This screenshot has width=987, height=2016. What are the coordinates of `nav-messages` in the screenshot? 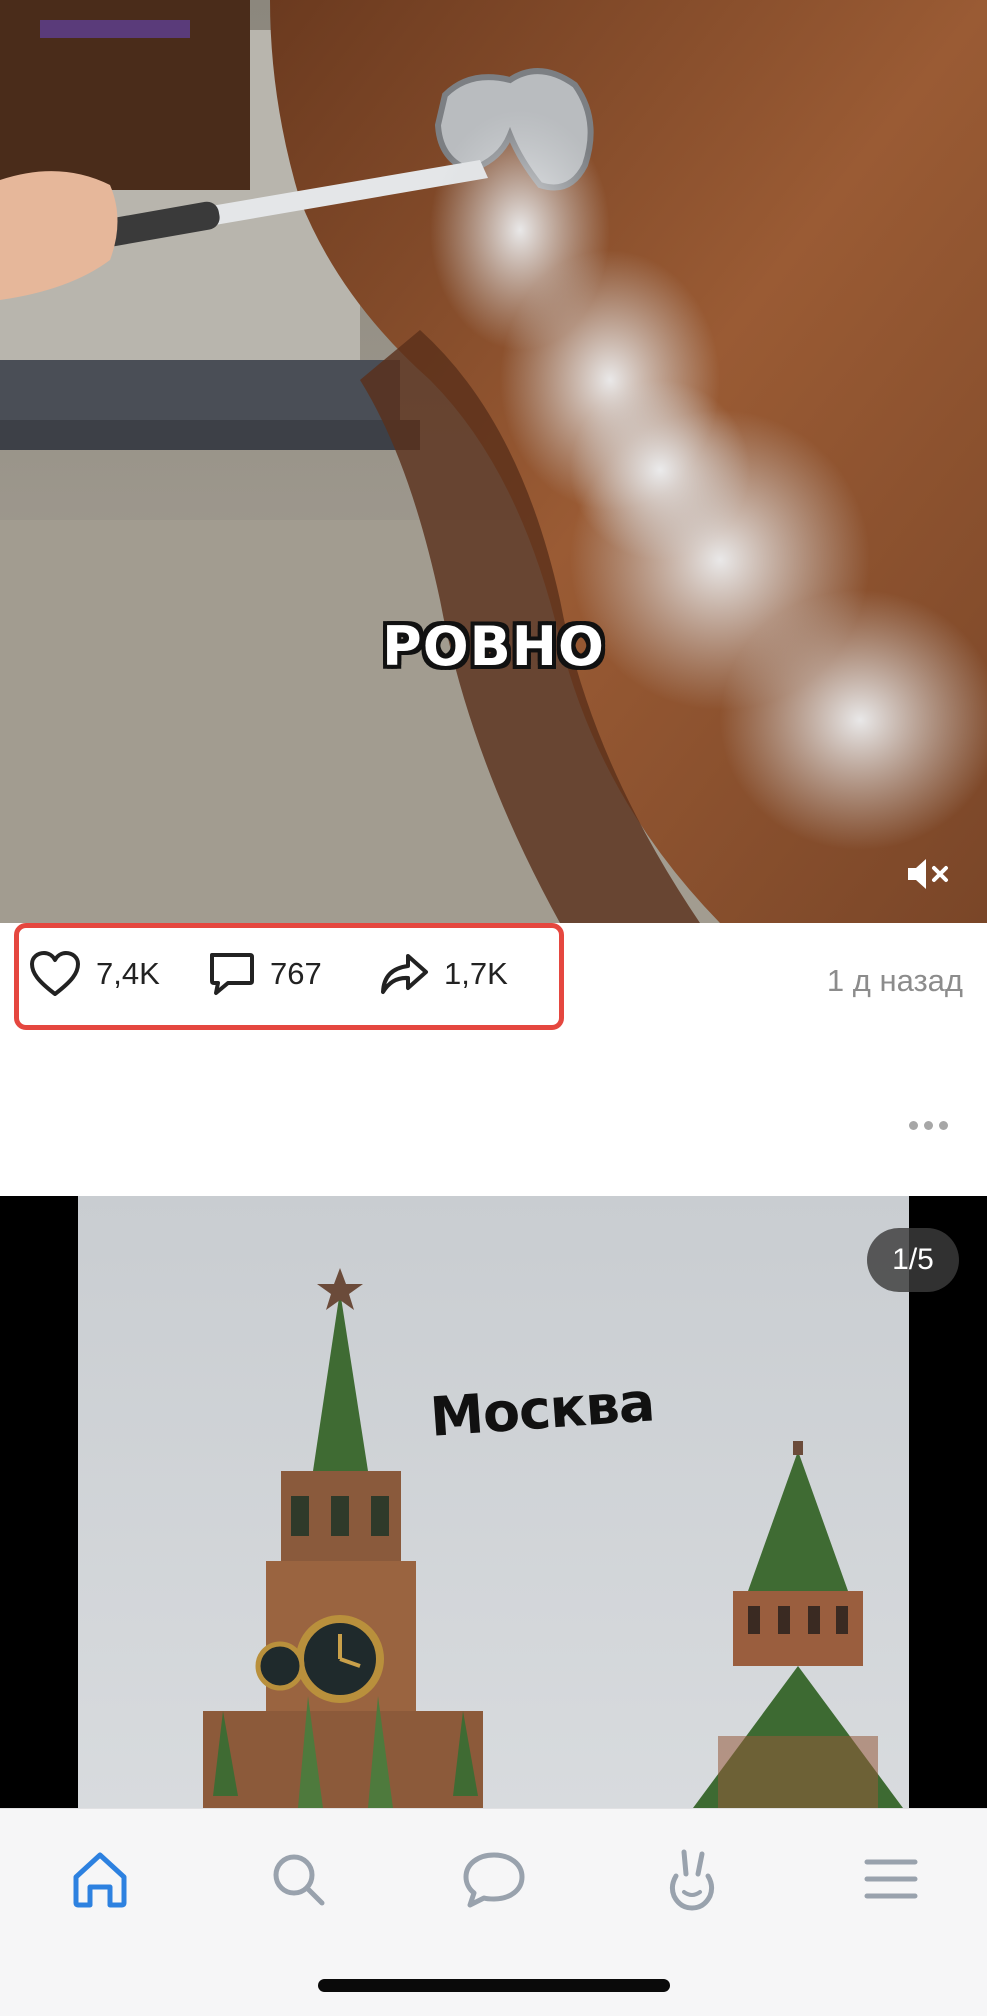 It's located at (494, 1879).